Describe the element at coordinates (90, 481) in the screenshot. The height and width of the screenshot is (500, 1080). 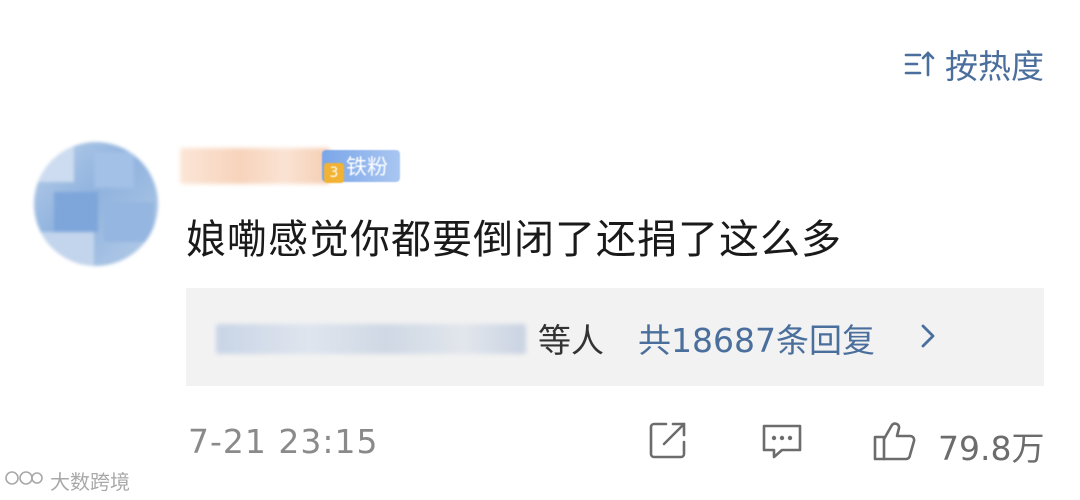
I see `watermark-text: 大数跨境` at that location.